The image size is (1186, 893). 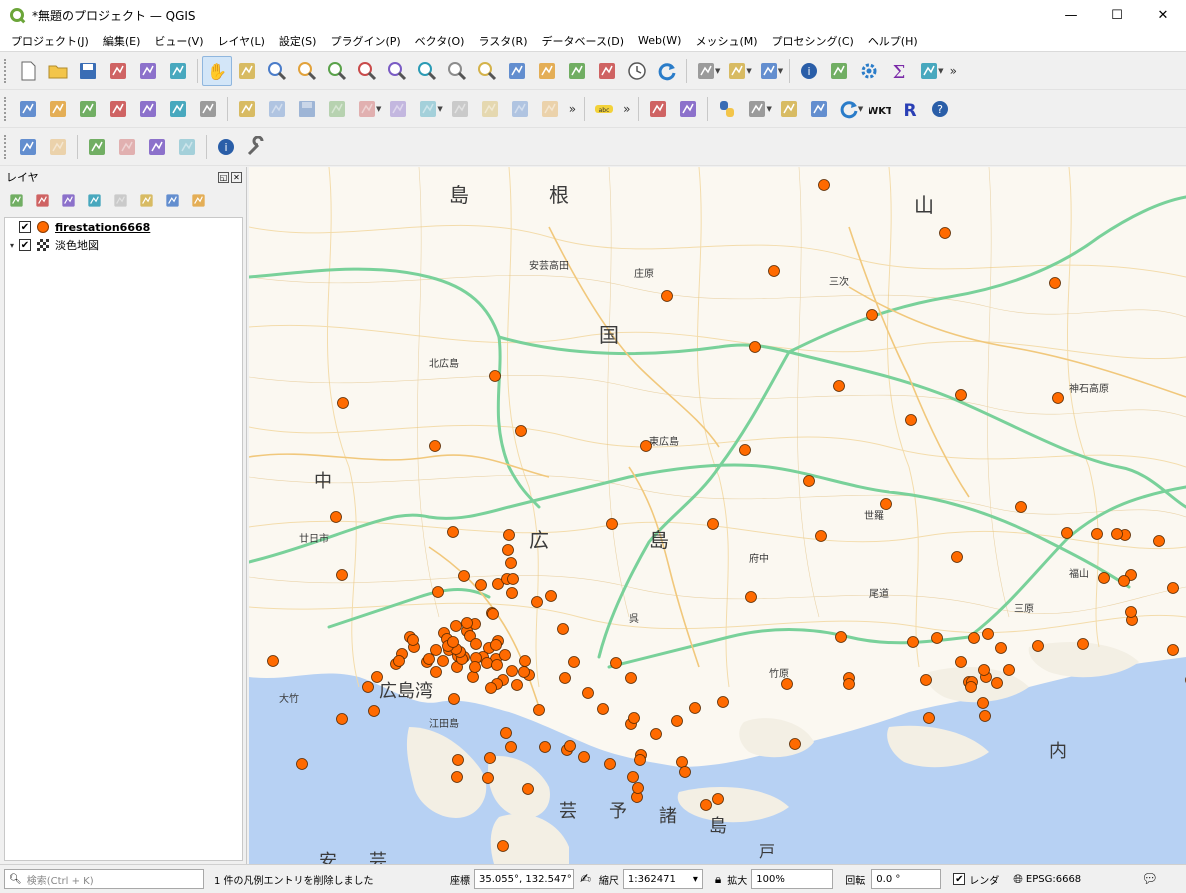 I want to click on menu-item-12: ヘルプ(H), so click(x=893, y=41).